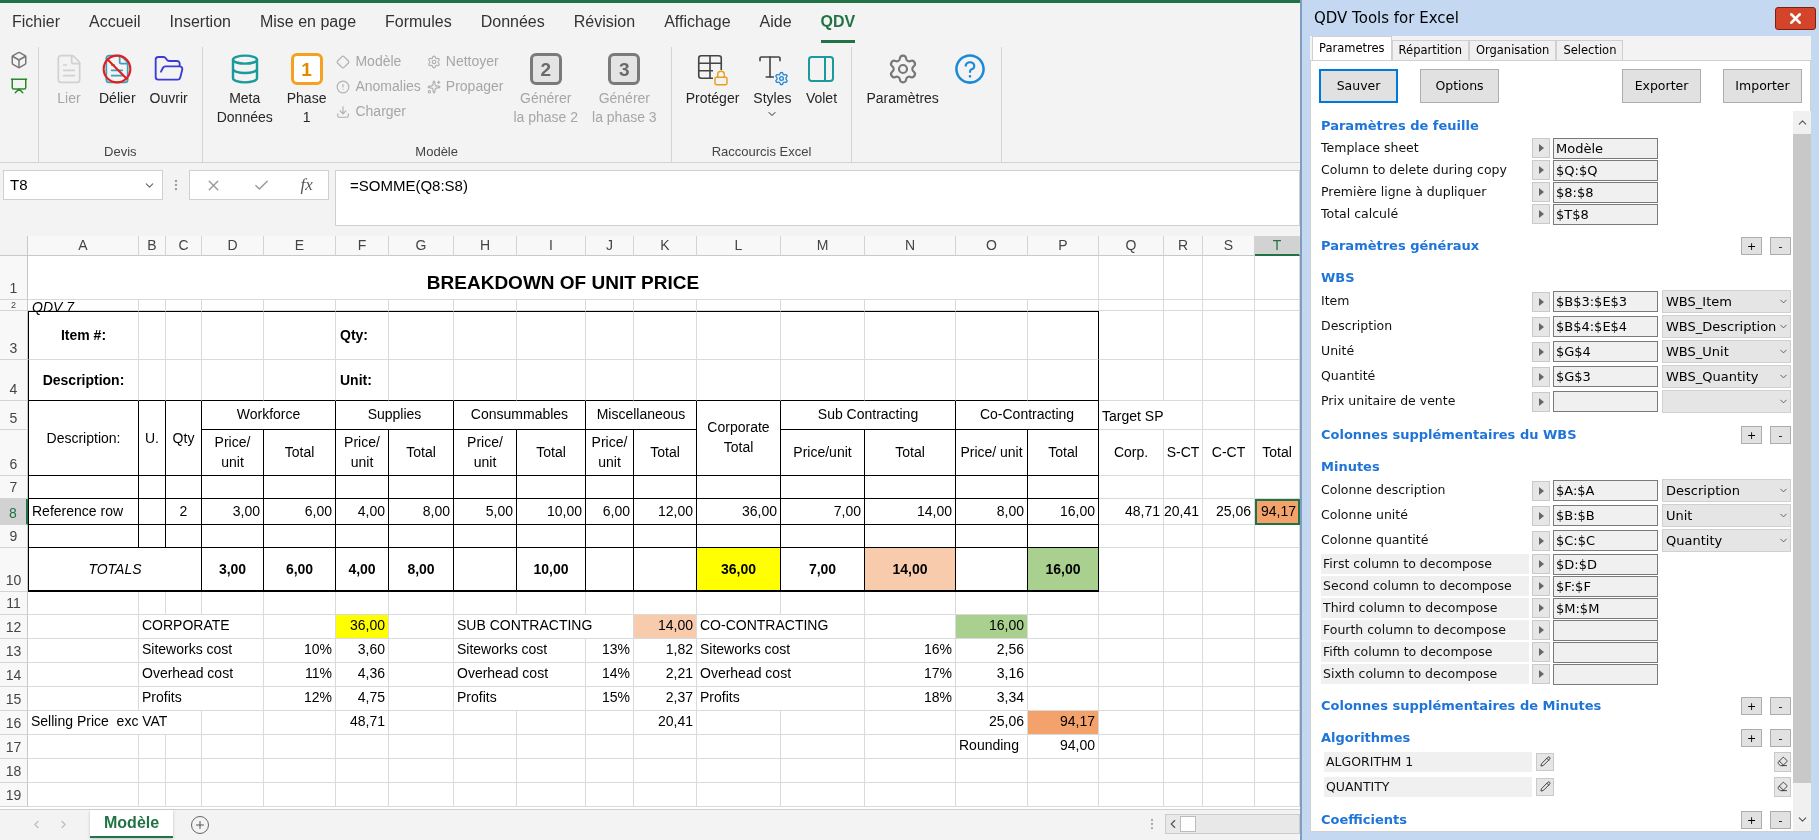 This screenshot has width=1819, height=840. Describe the element at coordinates (610, 651) in the screenshot. I see `sheet-cell: 13%` at that location.